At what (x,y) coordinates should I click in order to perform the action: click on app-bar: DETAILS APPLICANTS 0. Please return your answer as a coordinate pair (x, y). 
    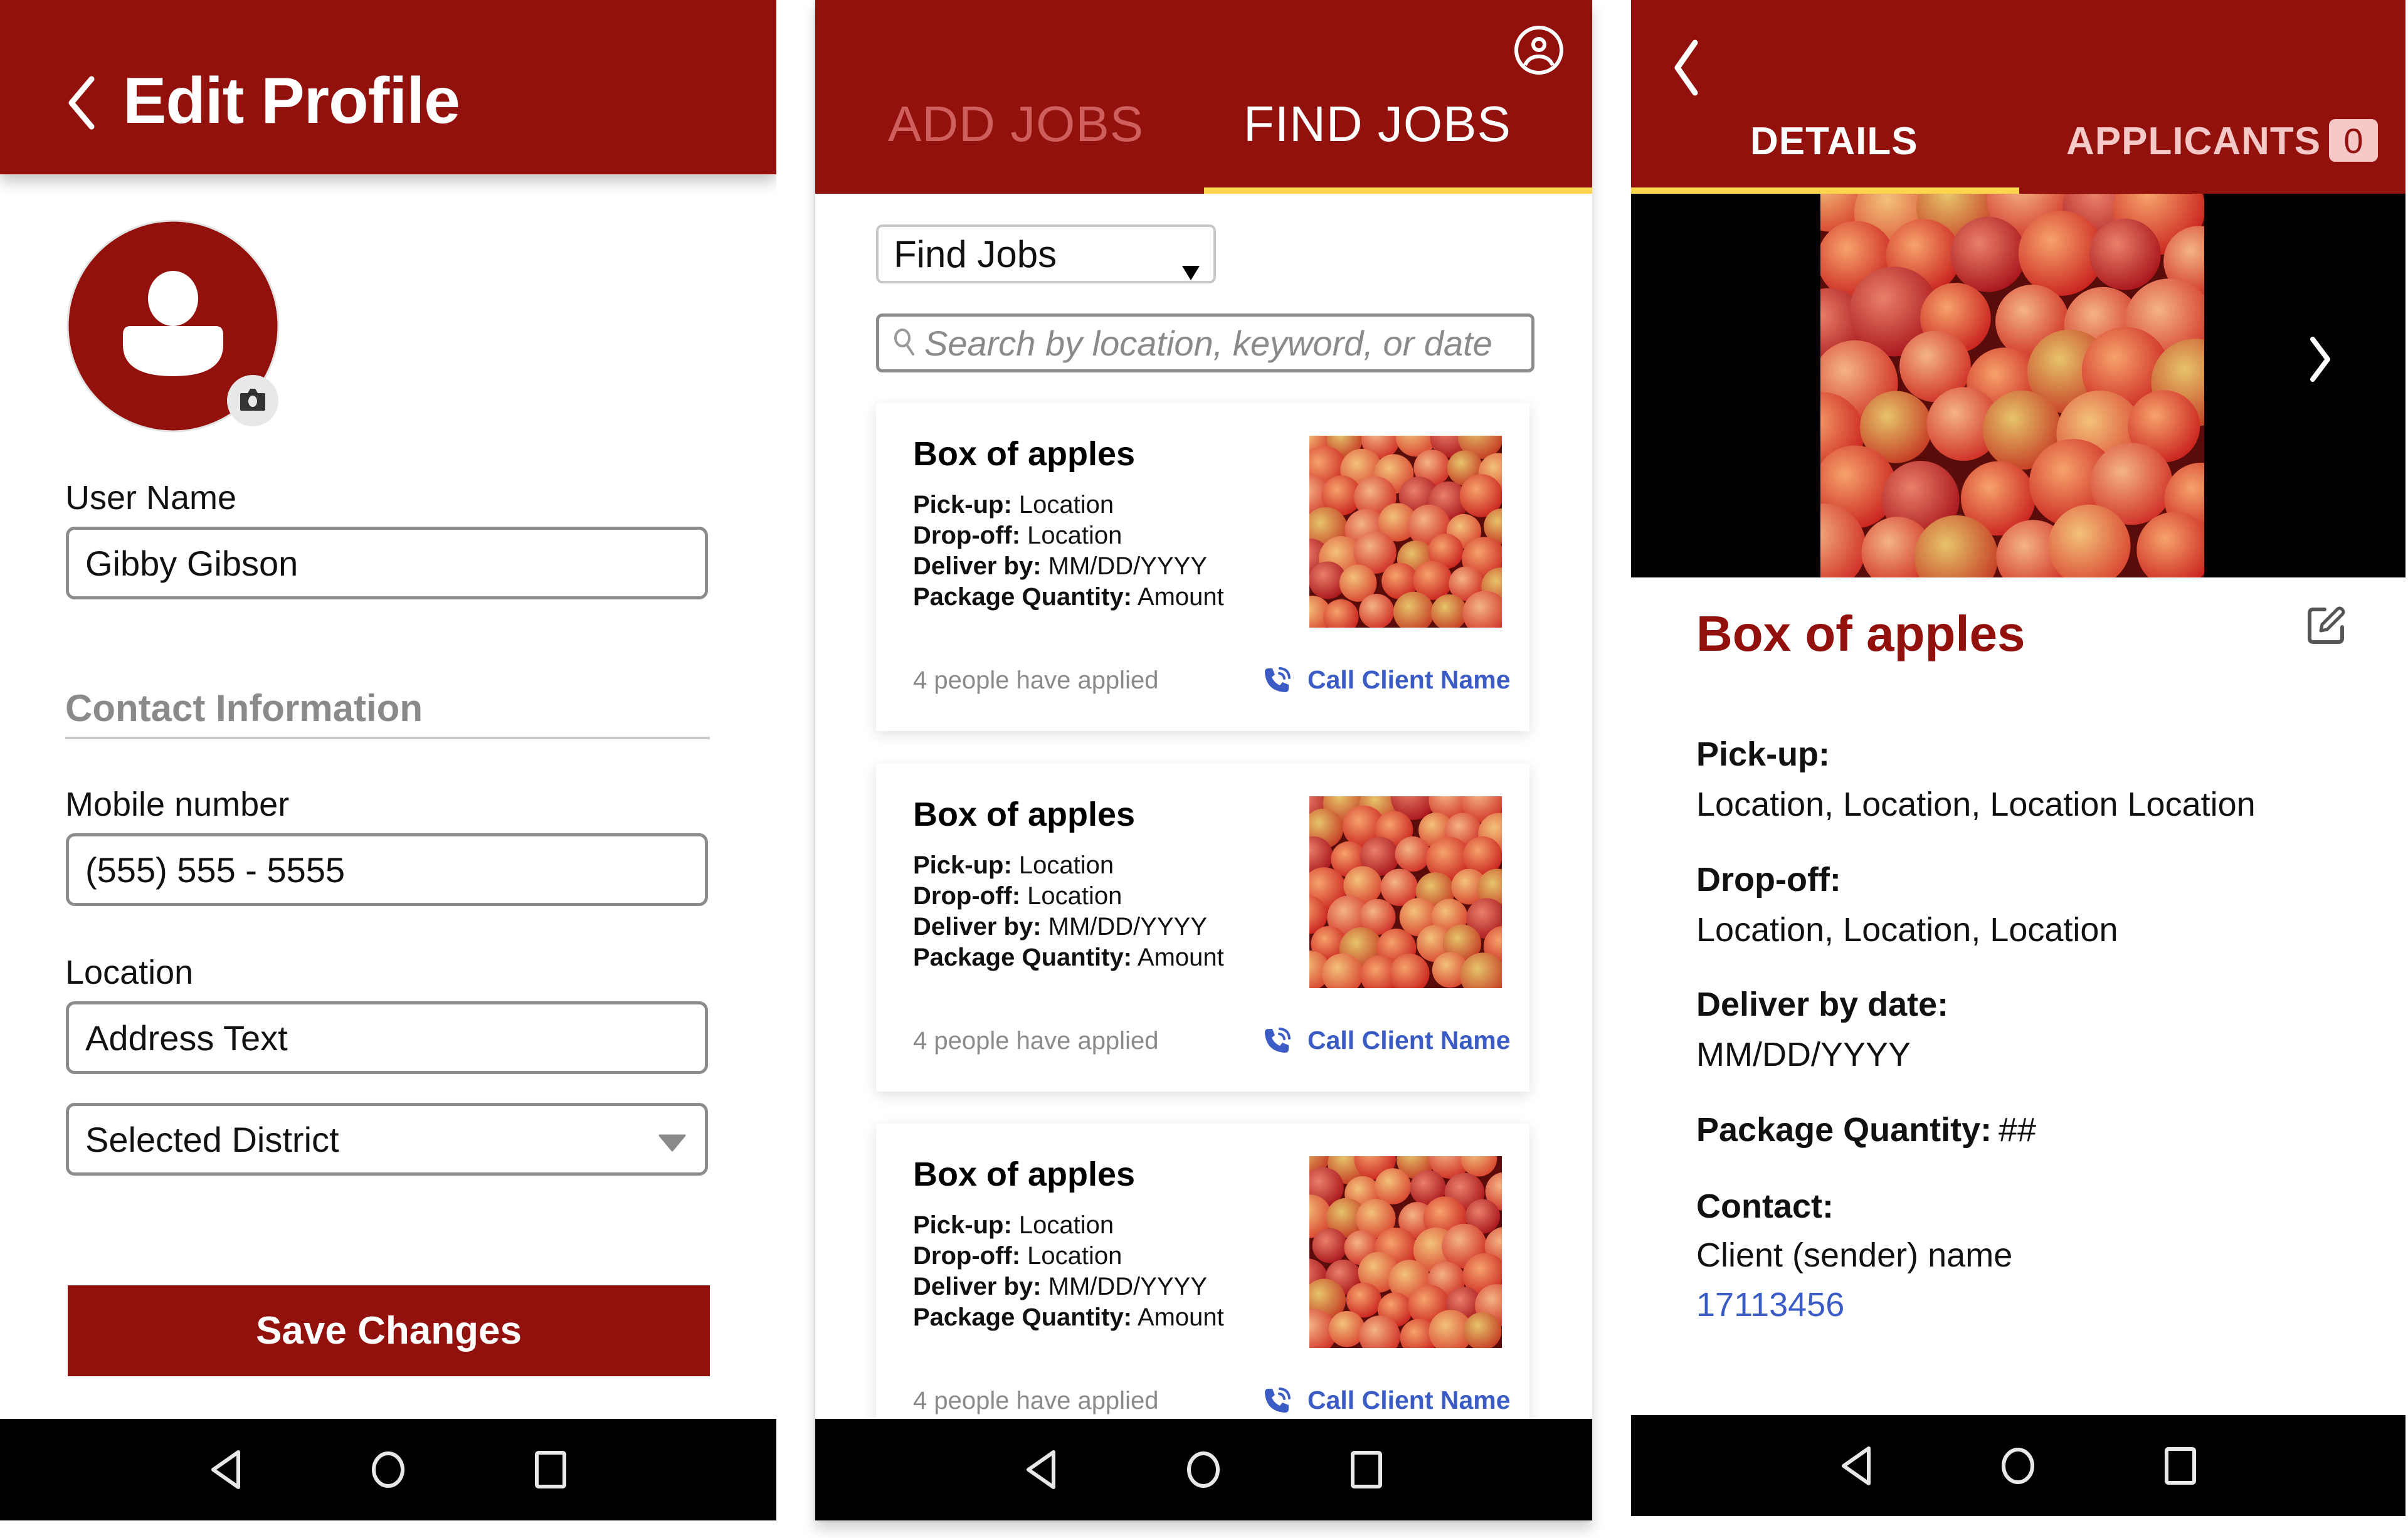
    Looking at the image, I should click on (2018, 97).